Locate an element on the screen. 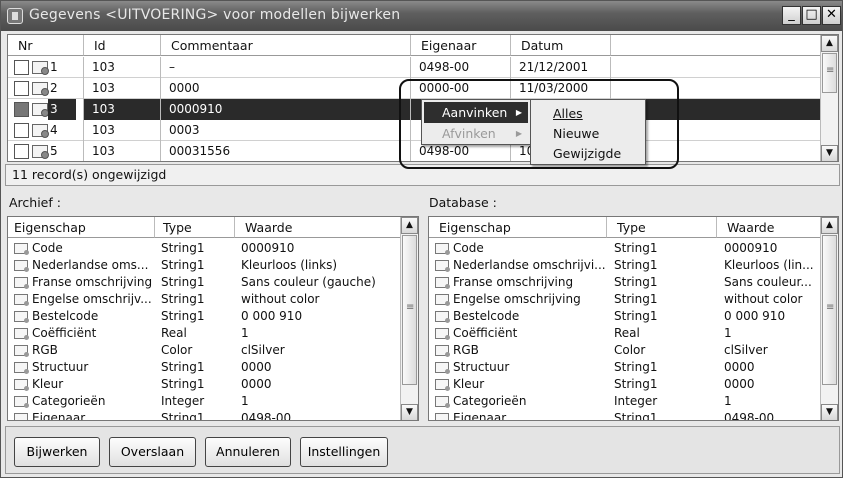  close-button: ✕ is located at coordinates (831, 15).